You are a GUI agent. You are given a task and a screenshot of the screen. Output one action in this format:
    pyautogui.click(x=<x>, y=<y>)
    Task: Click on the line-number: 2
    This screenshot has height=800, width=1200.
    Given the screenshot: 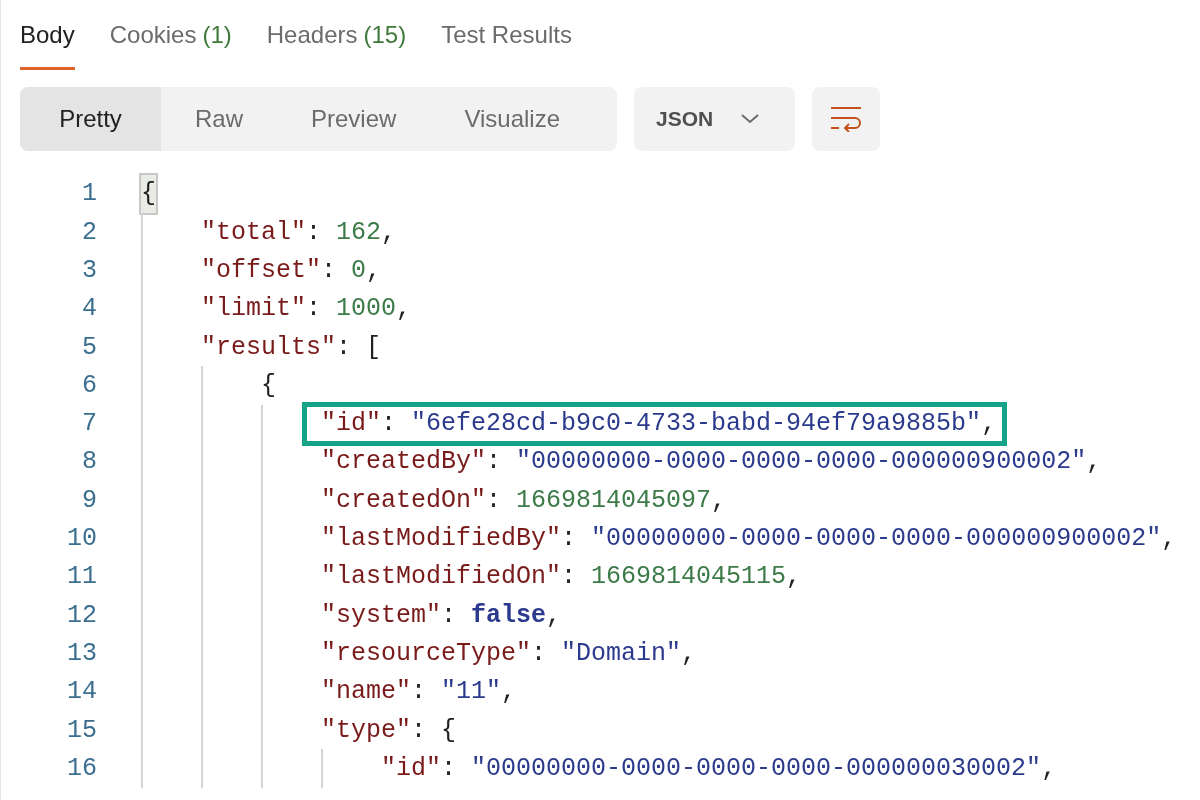 What is the action you would take?
    pyautogui.click(x=89, y=232)
    